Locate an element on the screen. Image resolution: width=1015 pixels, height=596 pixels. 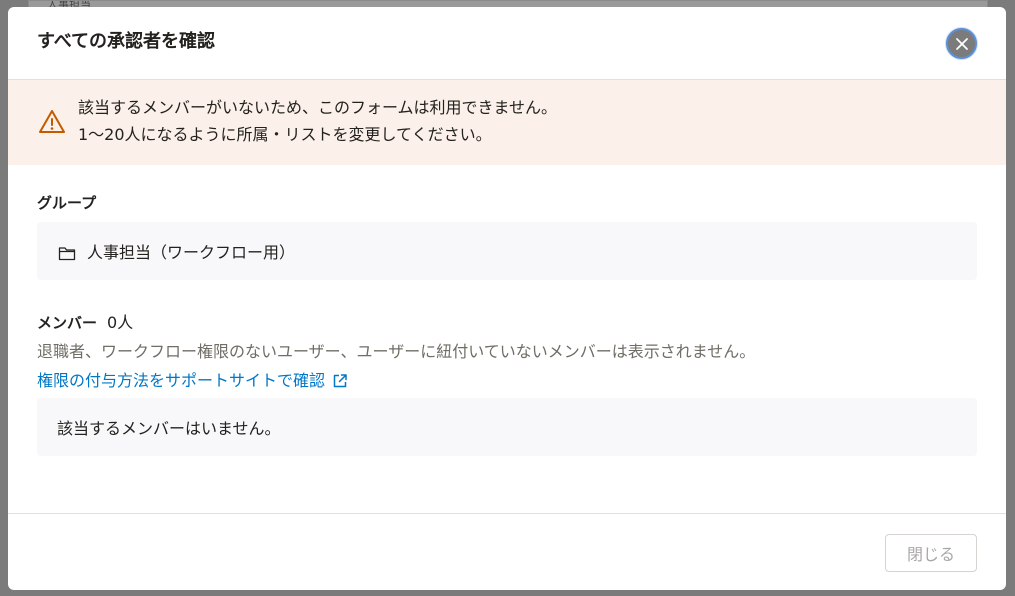
close-icon is located at coordinates (961, 43).